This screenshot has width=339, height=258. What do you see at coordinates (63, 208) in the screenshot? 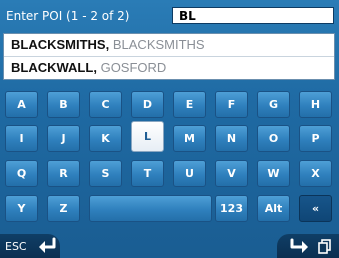
I see `key-z: Z` at bounding box center [63, 208].